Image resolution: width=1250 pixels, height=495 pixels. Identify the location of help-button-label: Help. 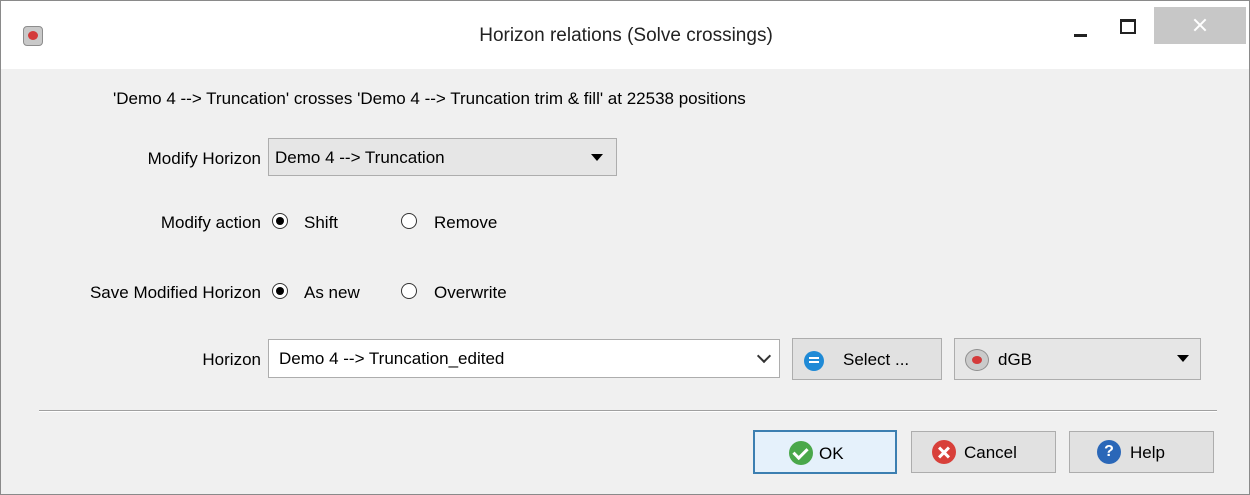
(1147, 452).